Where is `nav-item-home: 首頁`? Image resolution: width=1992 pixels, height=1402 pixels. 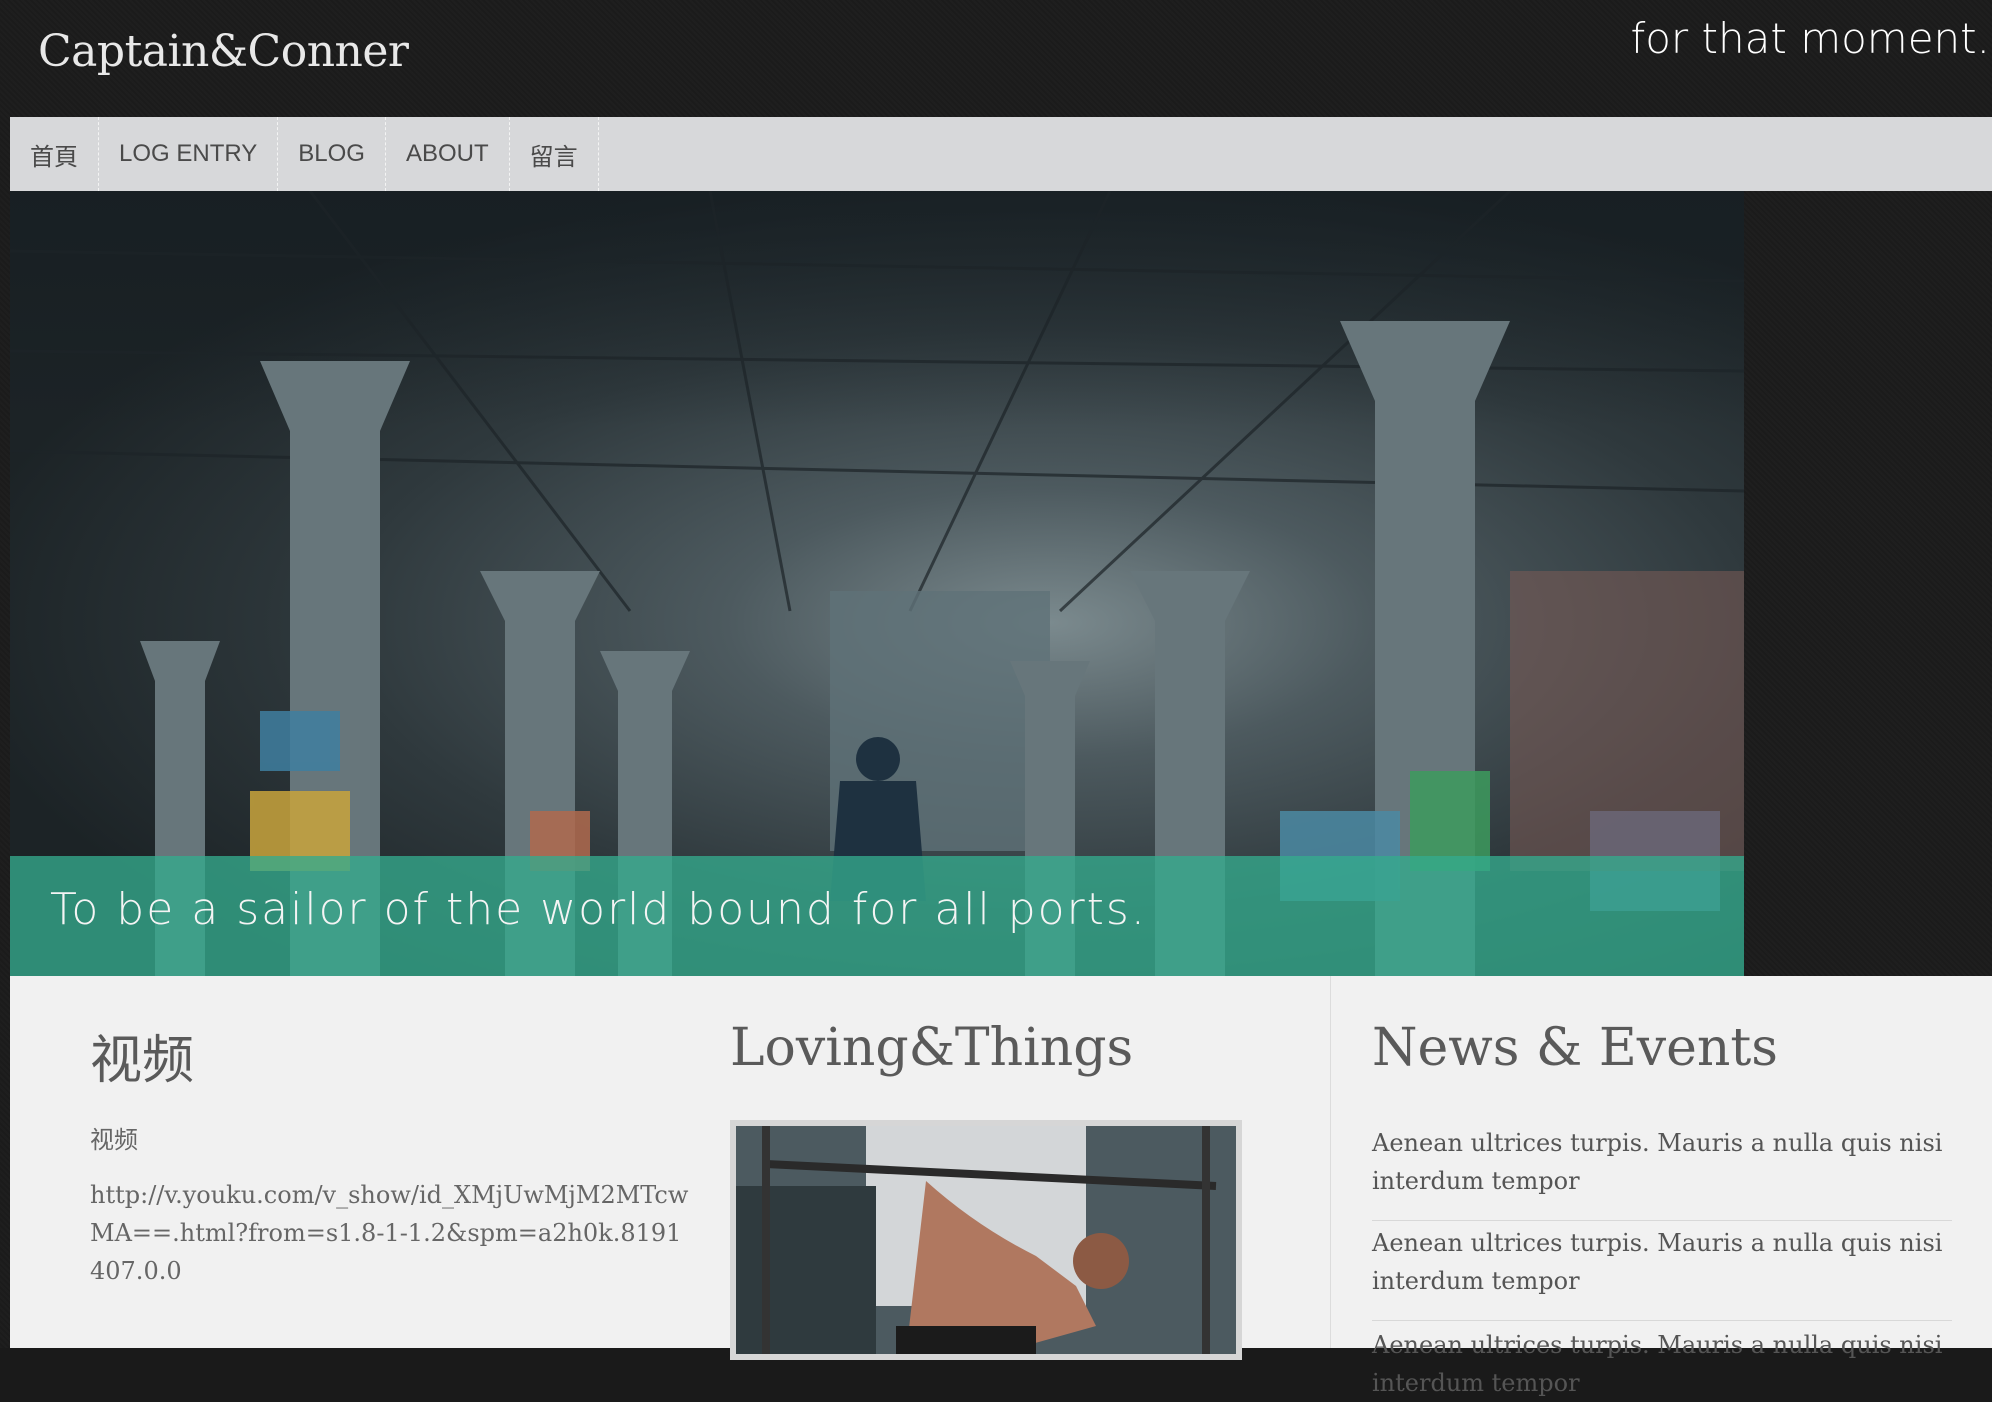 nav-item-home: 首頁 is located at coordinates (54, 154).